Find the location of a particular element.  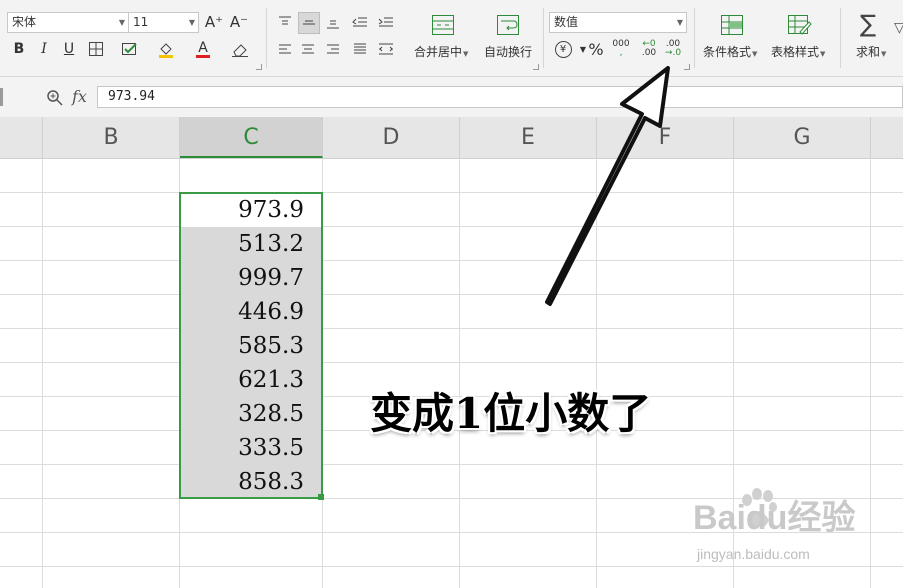

wrap-text-button: 自动换行 is located at coordinates (508, 51).